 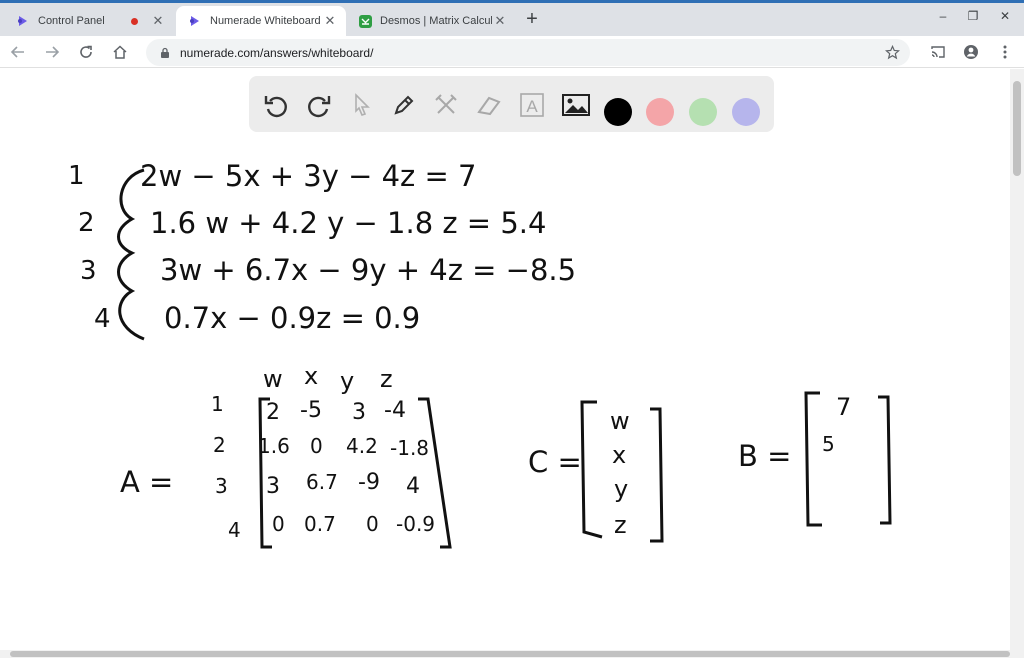 I want to click on tab-desmos-matrix-calculator: Desmos | Matrix Calculator ✕, so click(x=431, y=21).